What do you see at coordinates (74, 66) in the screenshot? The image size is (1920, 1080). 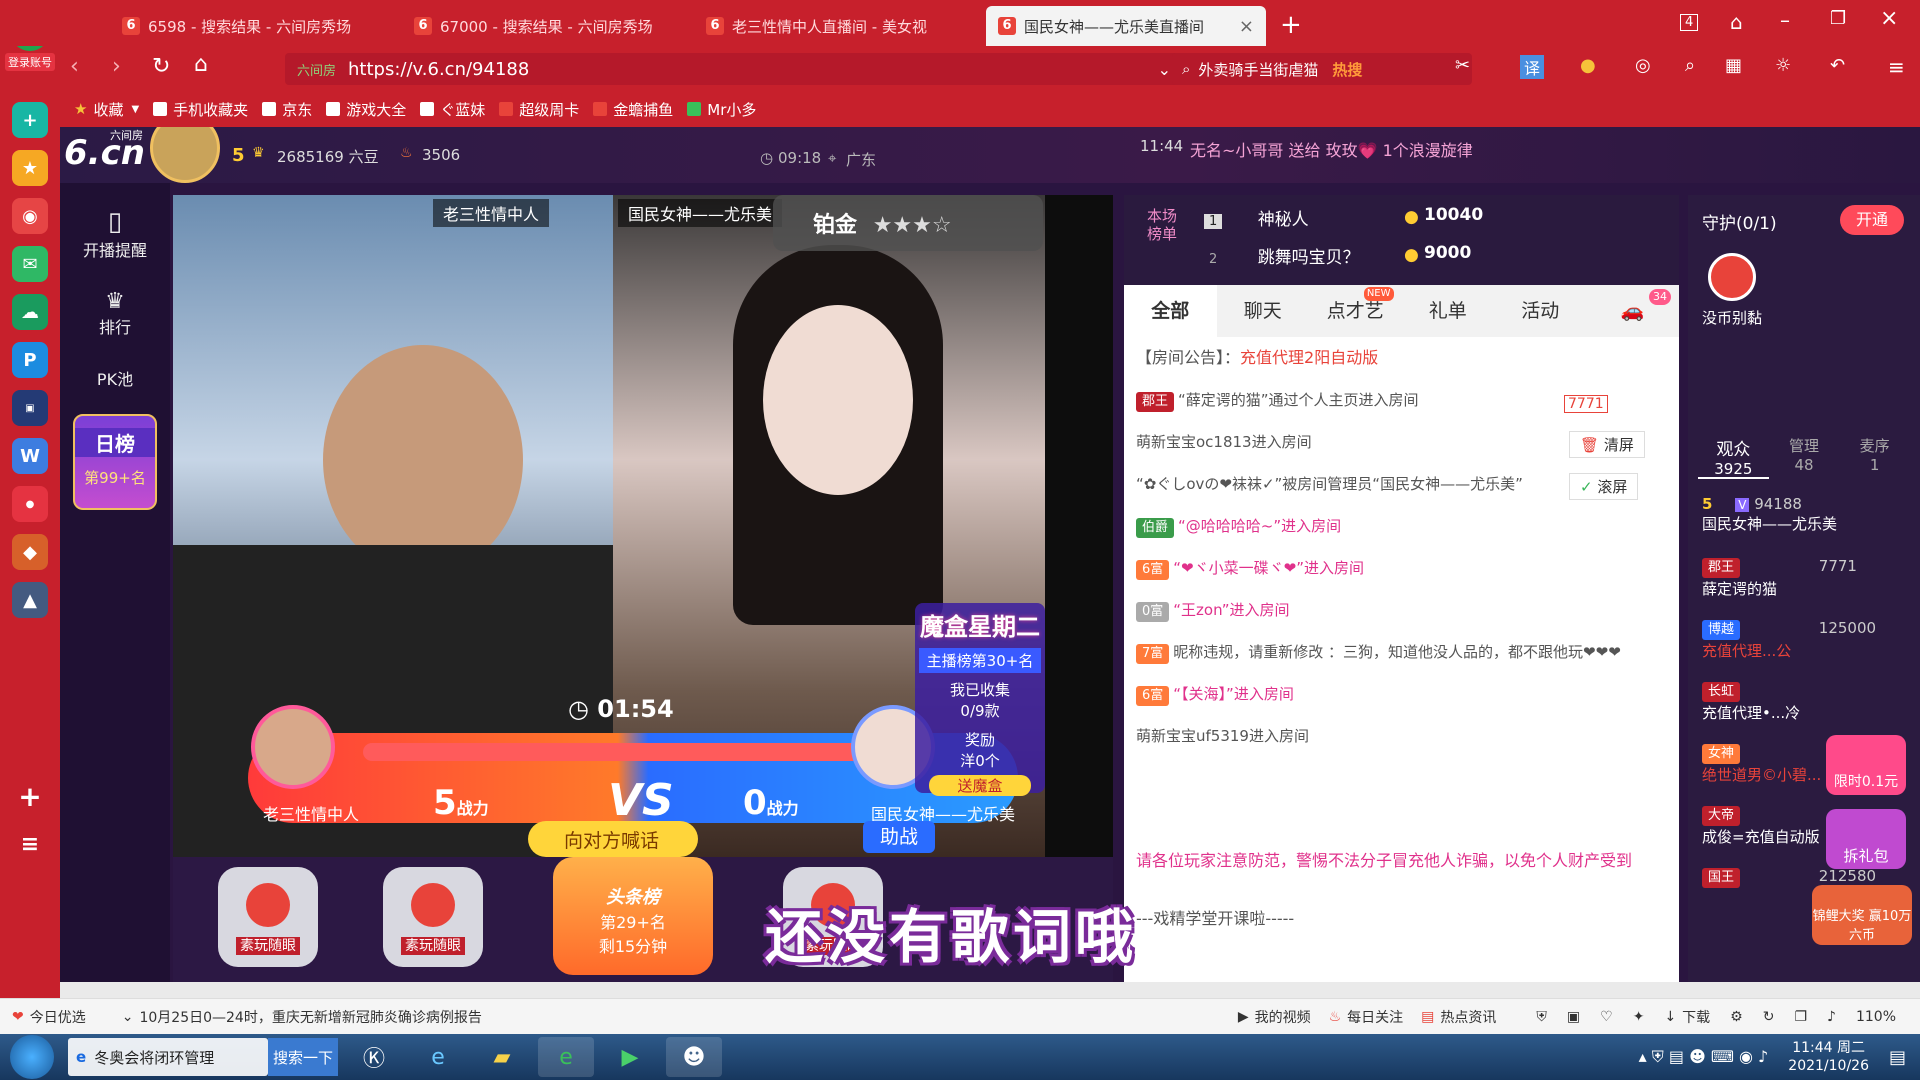 I see `back-icon: ‹` at bounding box center [74, 66].